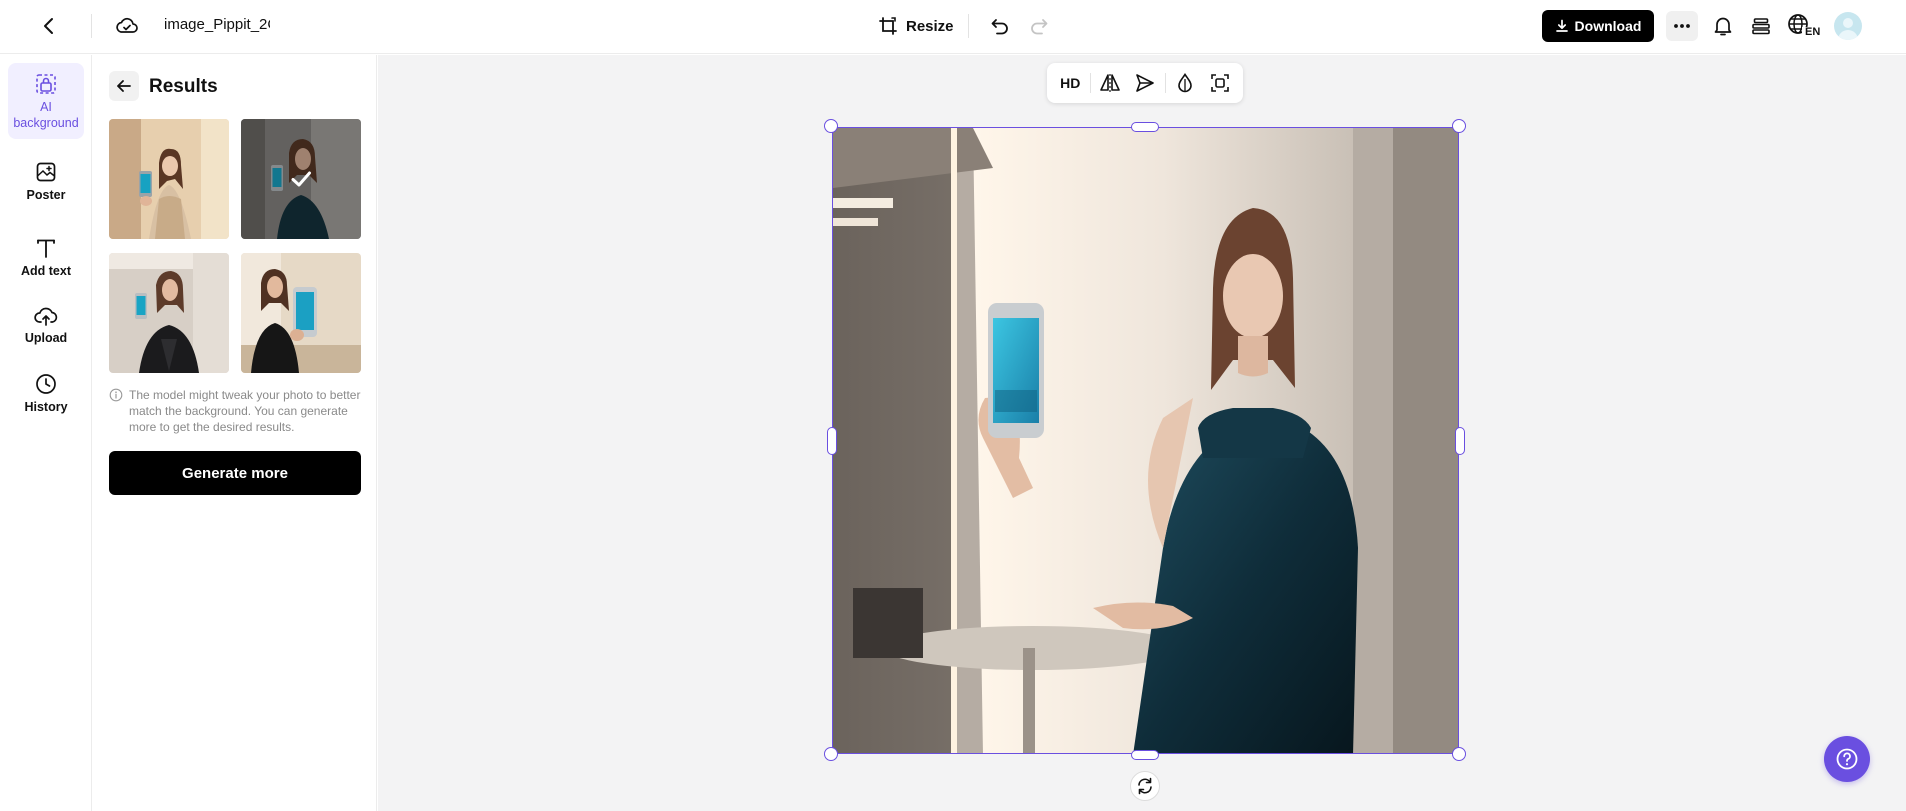 This screenshot has width=1906, height=811. What do you see at coordinates (116, 395) in the screenshot?
I see `info-icon` at bounding box center [116, 395].